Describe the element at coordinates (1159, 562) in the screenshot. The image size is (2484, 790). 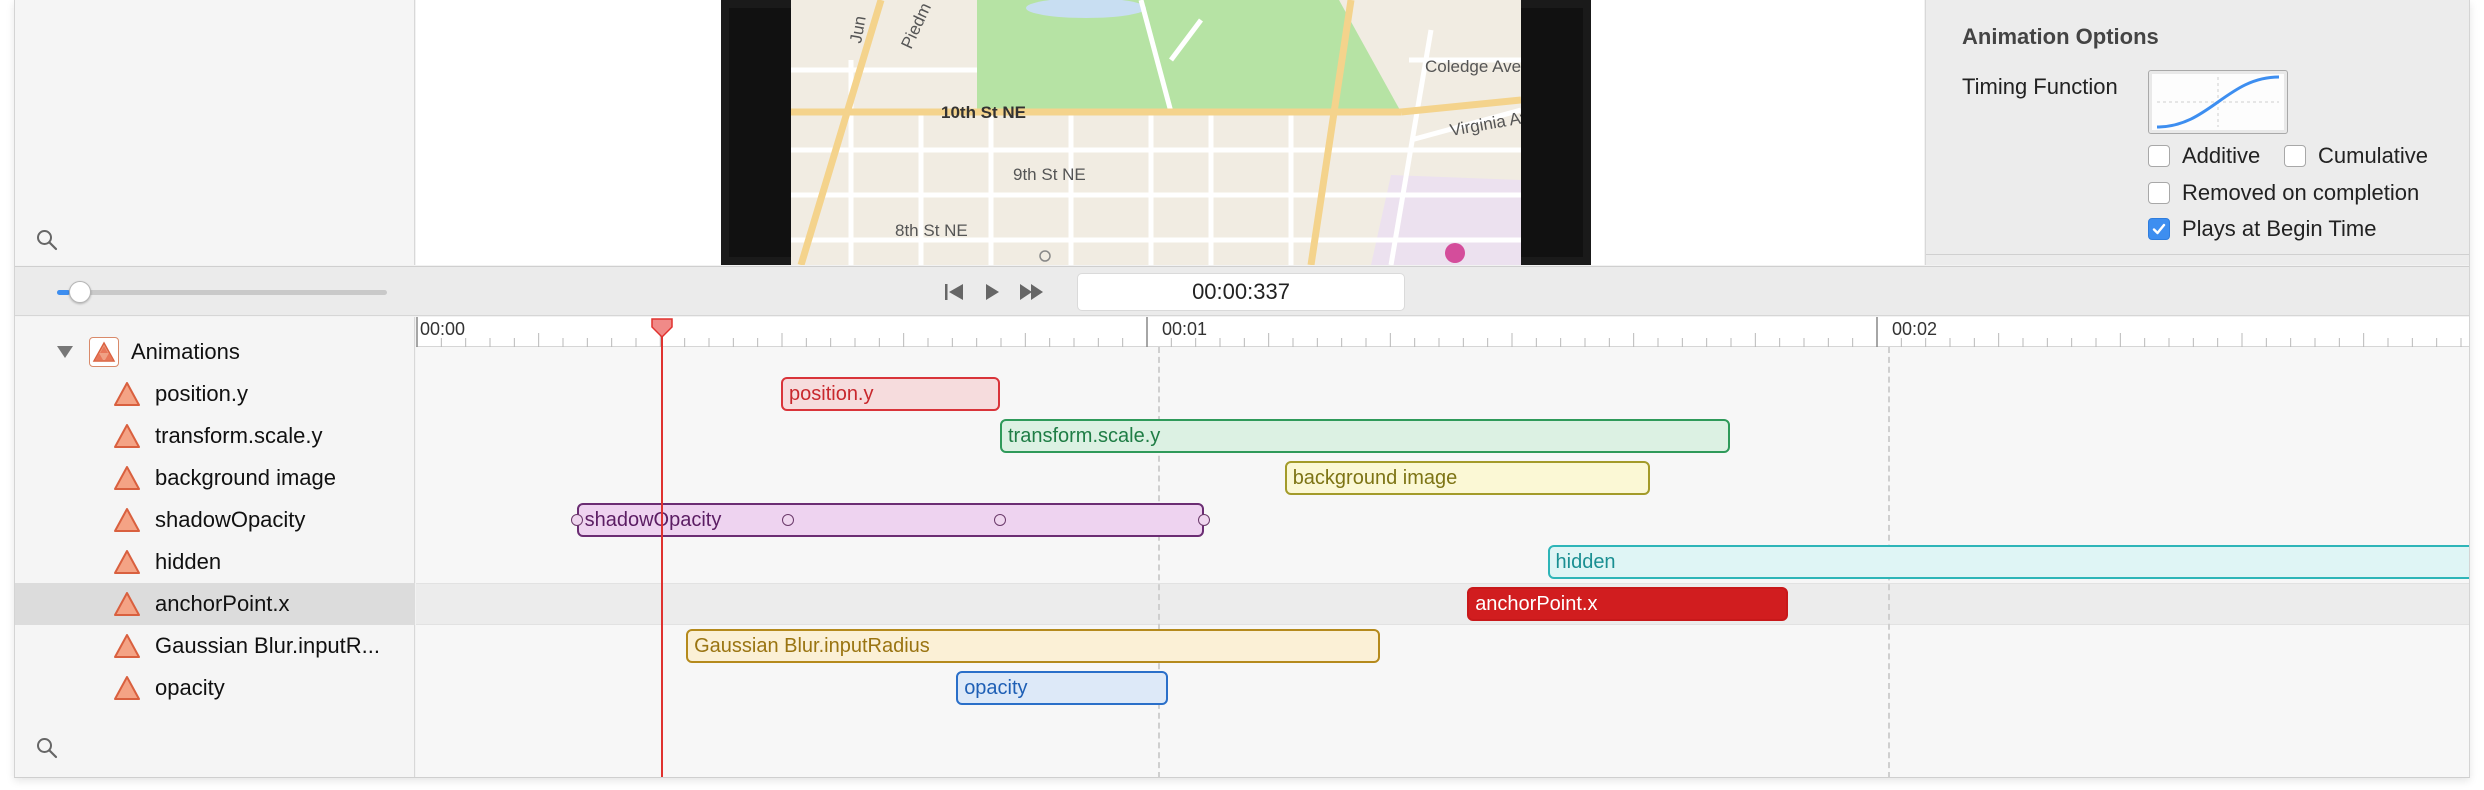
I see `grid-line-1s` at that location.